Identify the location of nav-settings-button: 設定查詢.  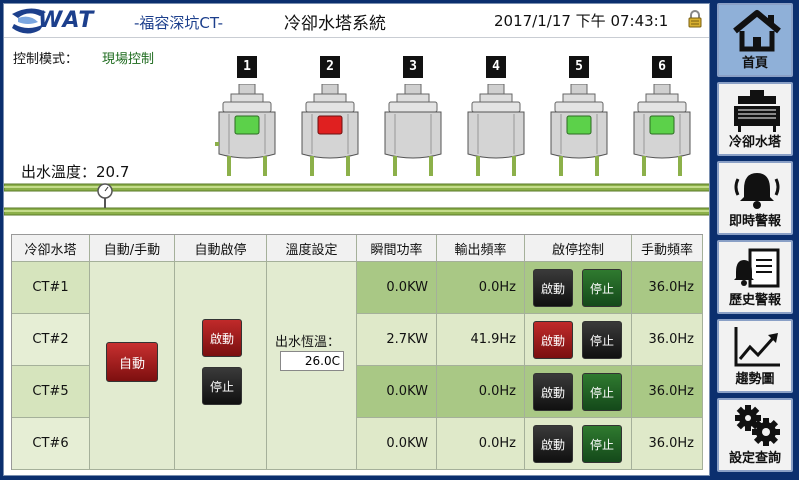
(755, 435).